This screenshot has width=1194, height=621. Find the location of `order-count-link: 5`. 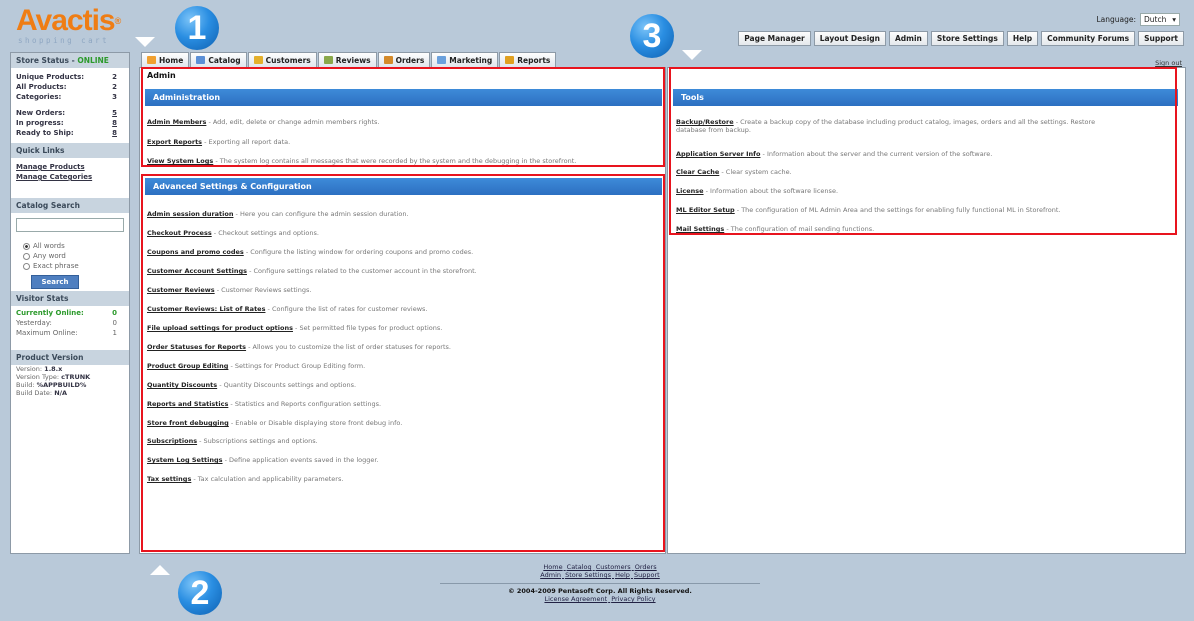

order-count-link: 5 is located at coordinates (114, 113).